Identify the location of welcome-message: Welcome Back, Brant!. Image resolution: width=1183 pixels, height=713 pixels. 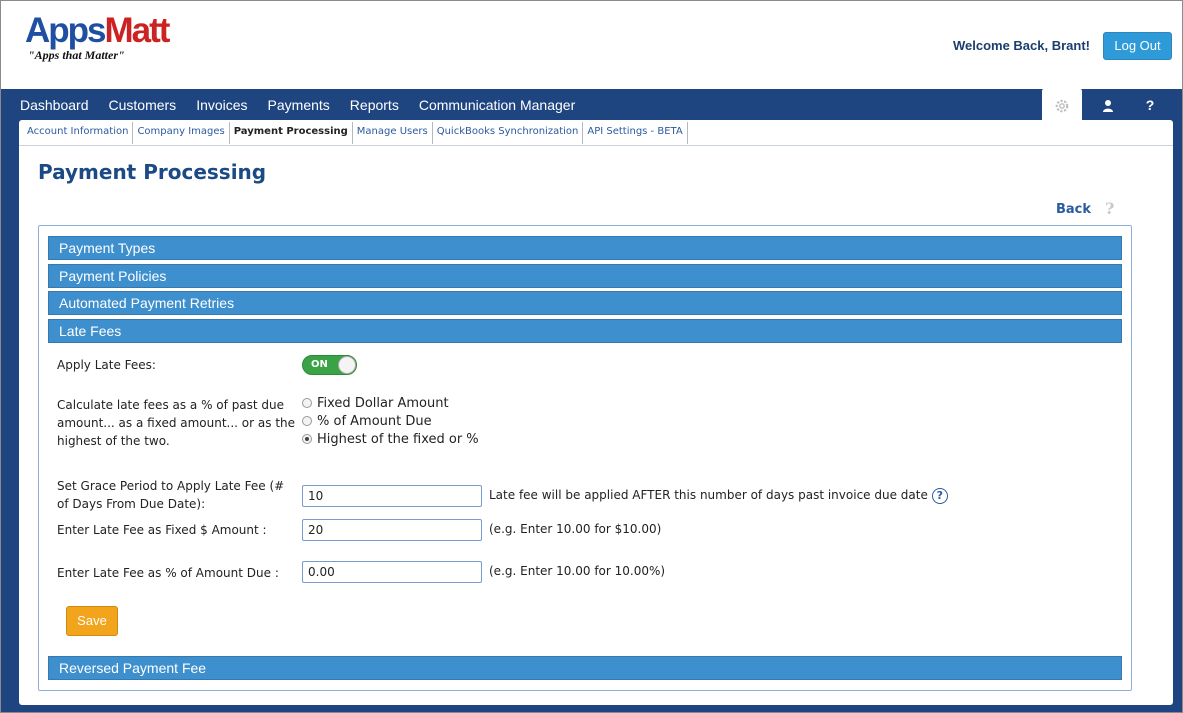
(1021, 45).